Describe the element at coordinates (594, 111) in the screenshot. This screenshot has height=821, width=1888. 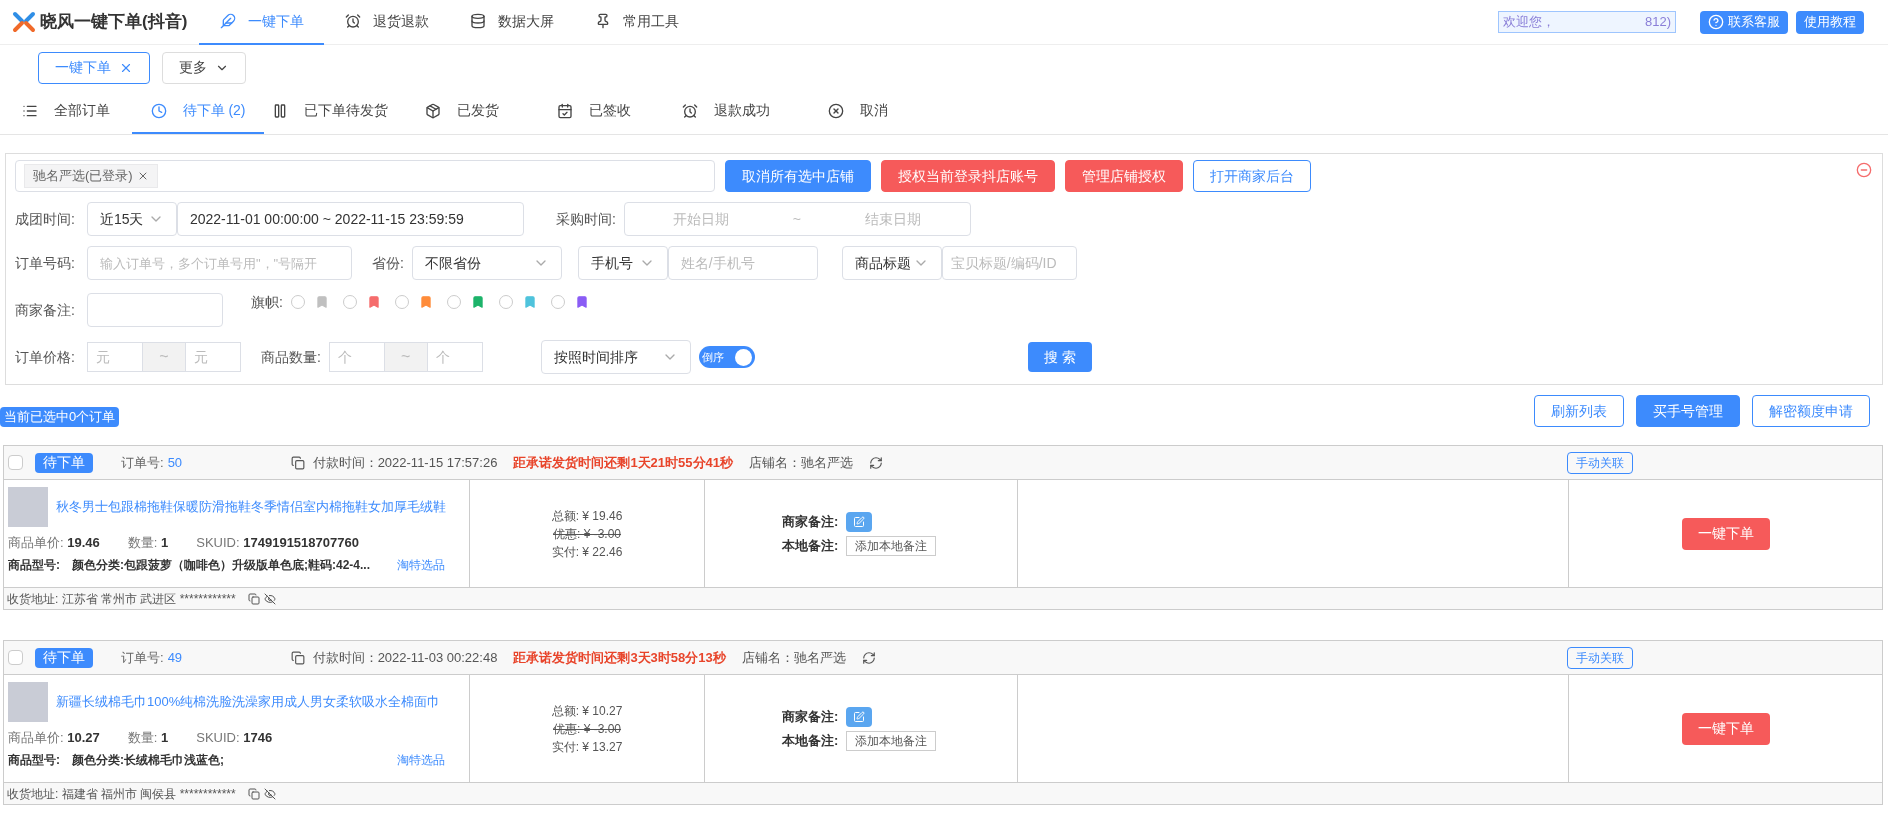
I see `status-tab: 已签收` at that location.